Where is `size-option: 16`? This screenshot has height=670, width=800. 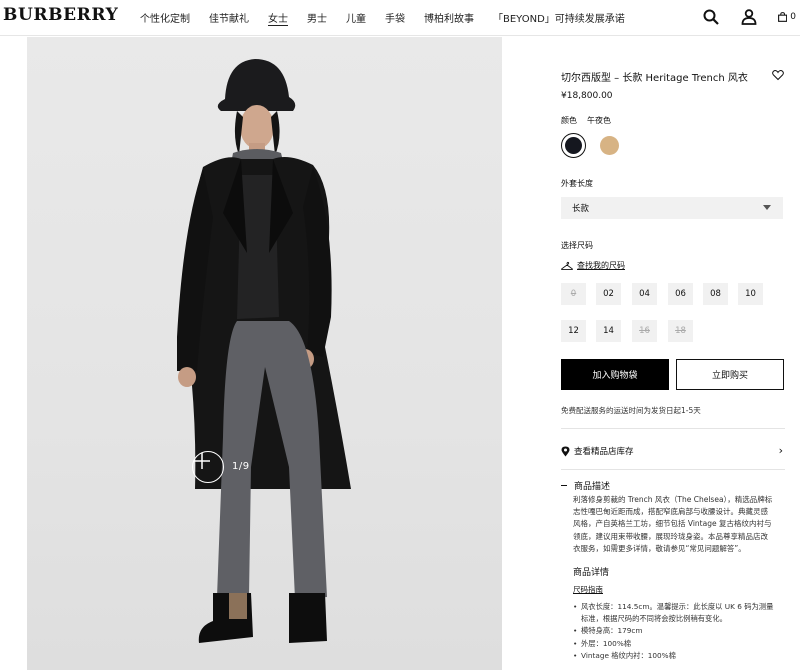 size-option: 16 is located at coordinates (644, 331).